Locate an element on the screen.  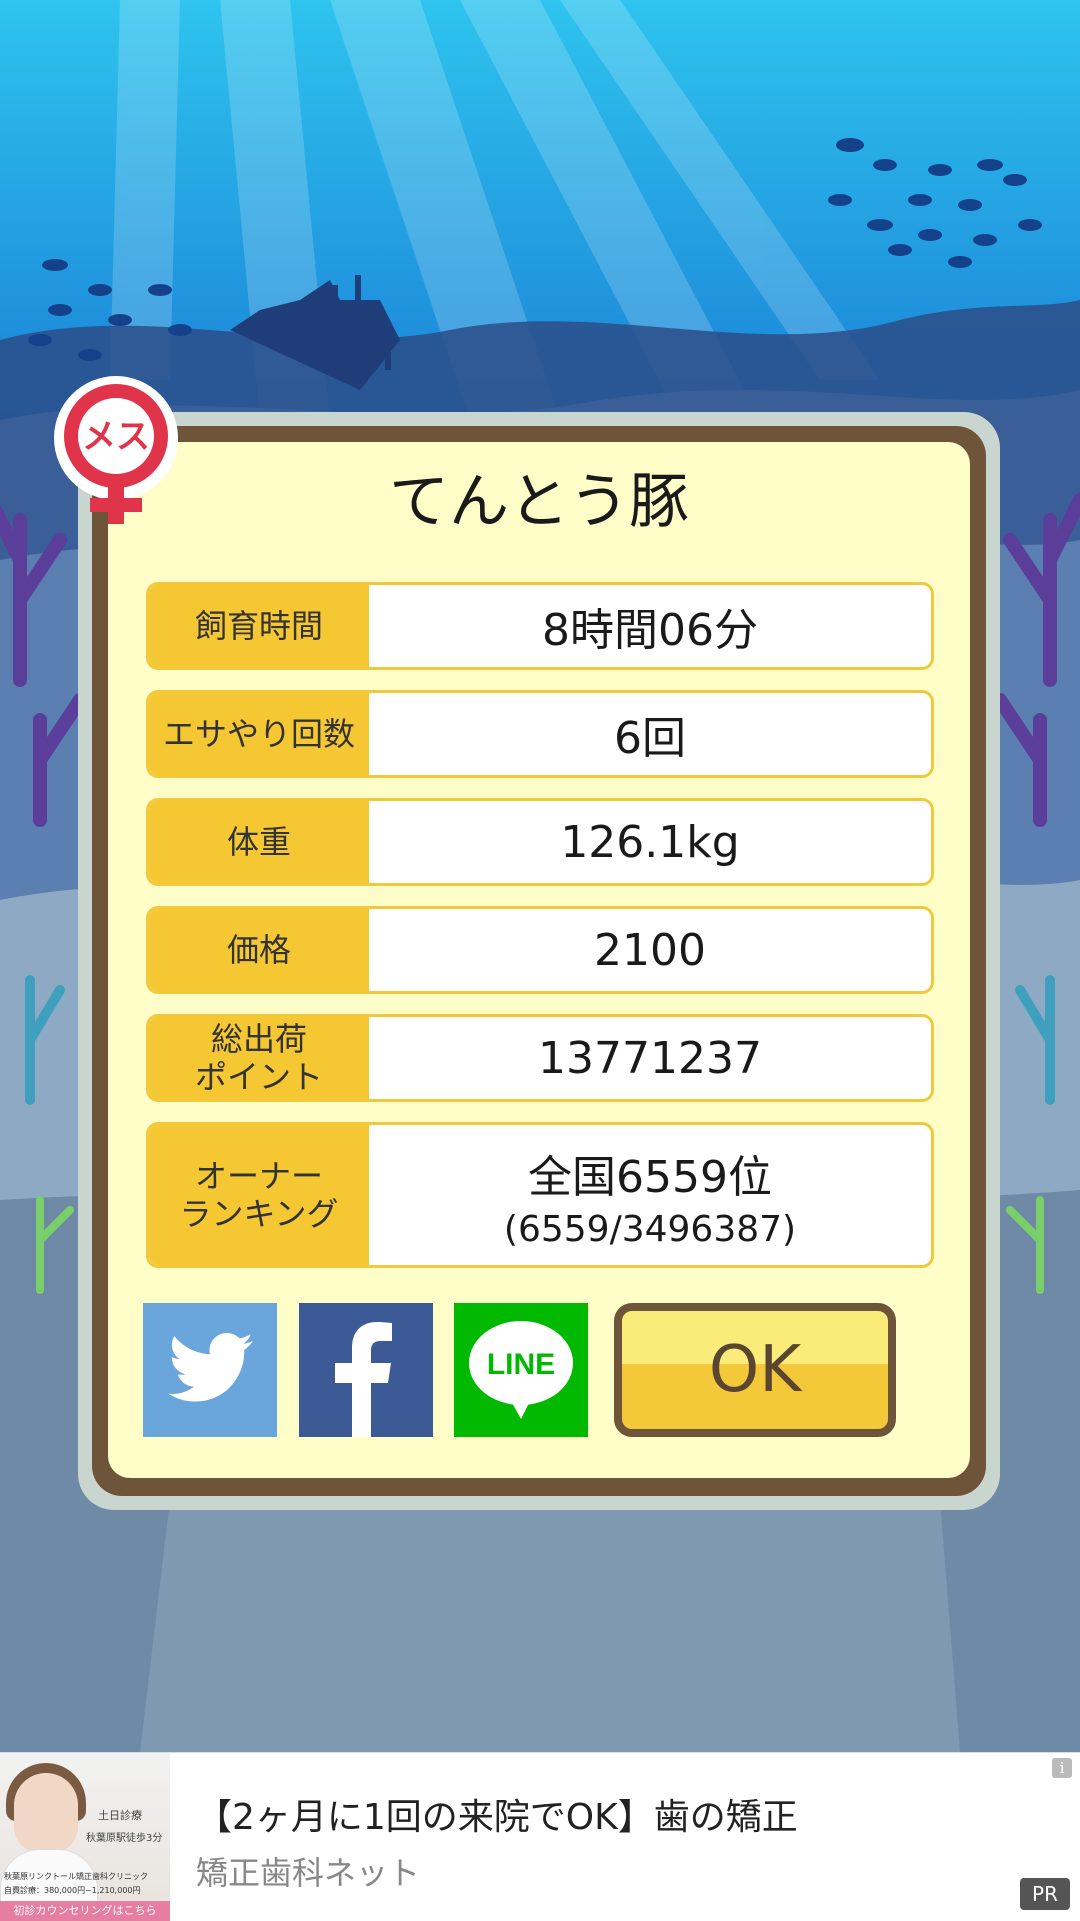
stat-value: 126.1kg is located at coordinates (650, 842).